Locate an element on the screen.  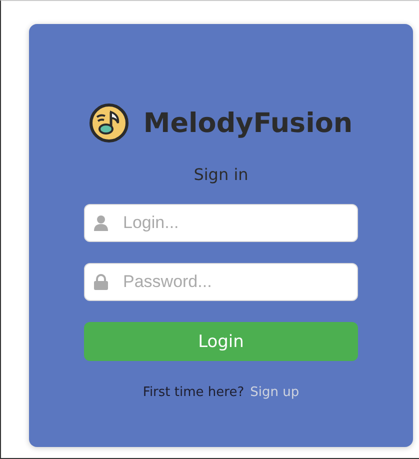
brand-name: MelodyFusion is located at coordinates (248, 123).